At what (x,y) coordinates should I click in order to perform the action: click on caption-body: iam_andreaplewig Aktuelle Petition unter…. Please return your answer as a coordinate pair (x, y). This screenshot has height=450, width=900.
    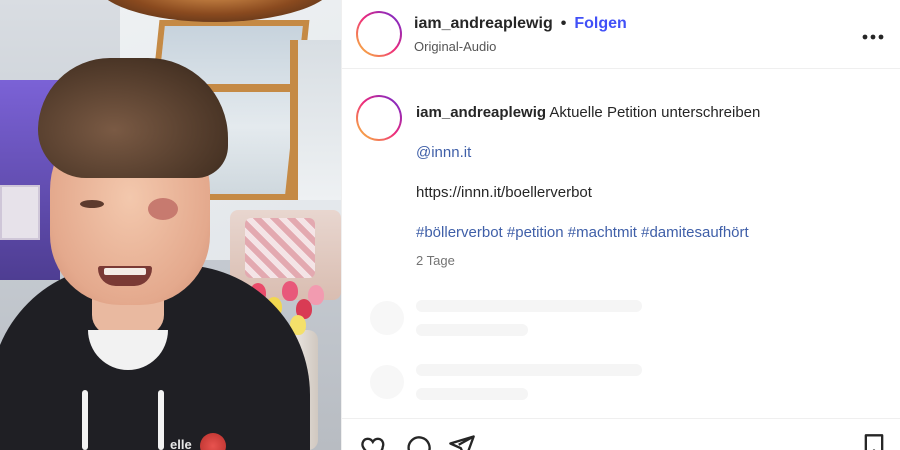
    Looking at the image, I should click on (588, 187).